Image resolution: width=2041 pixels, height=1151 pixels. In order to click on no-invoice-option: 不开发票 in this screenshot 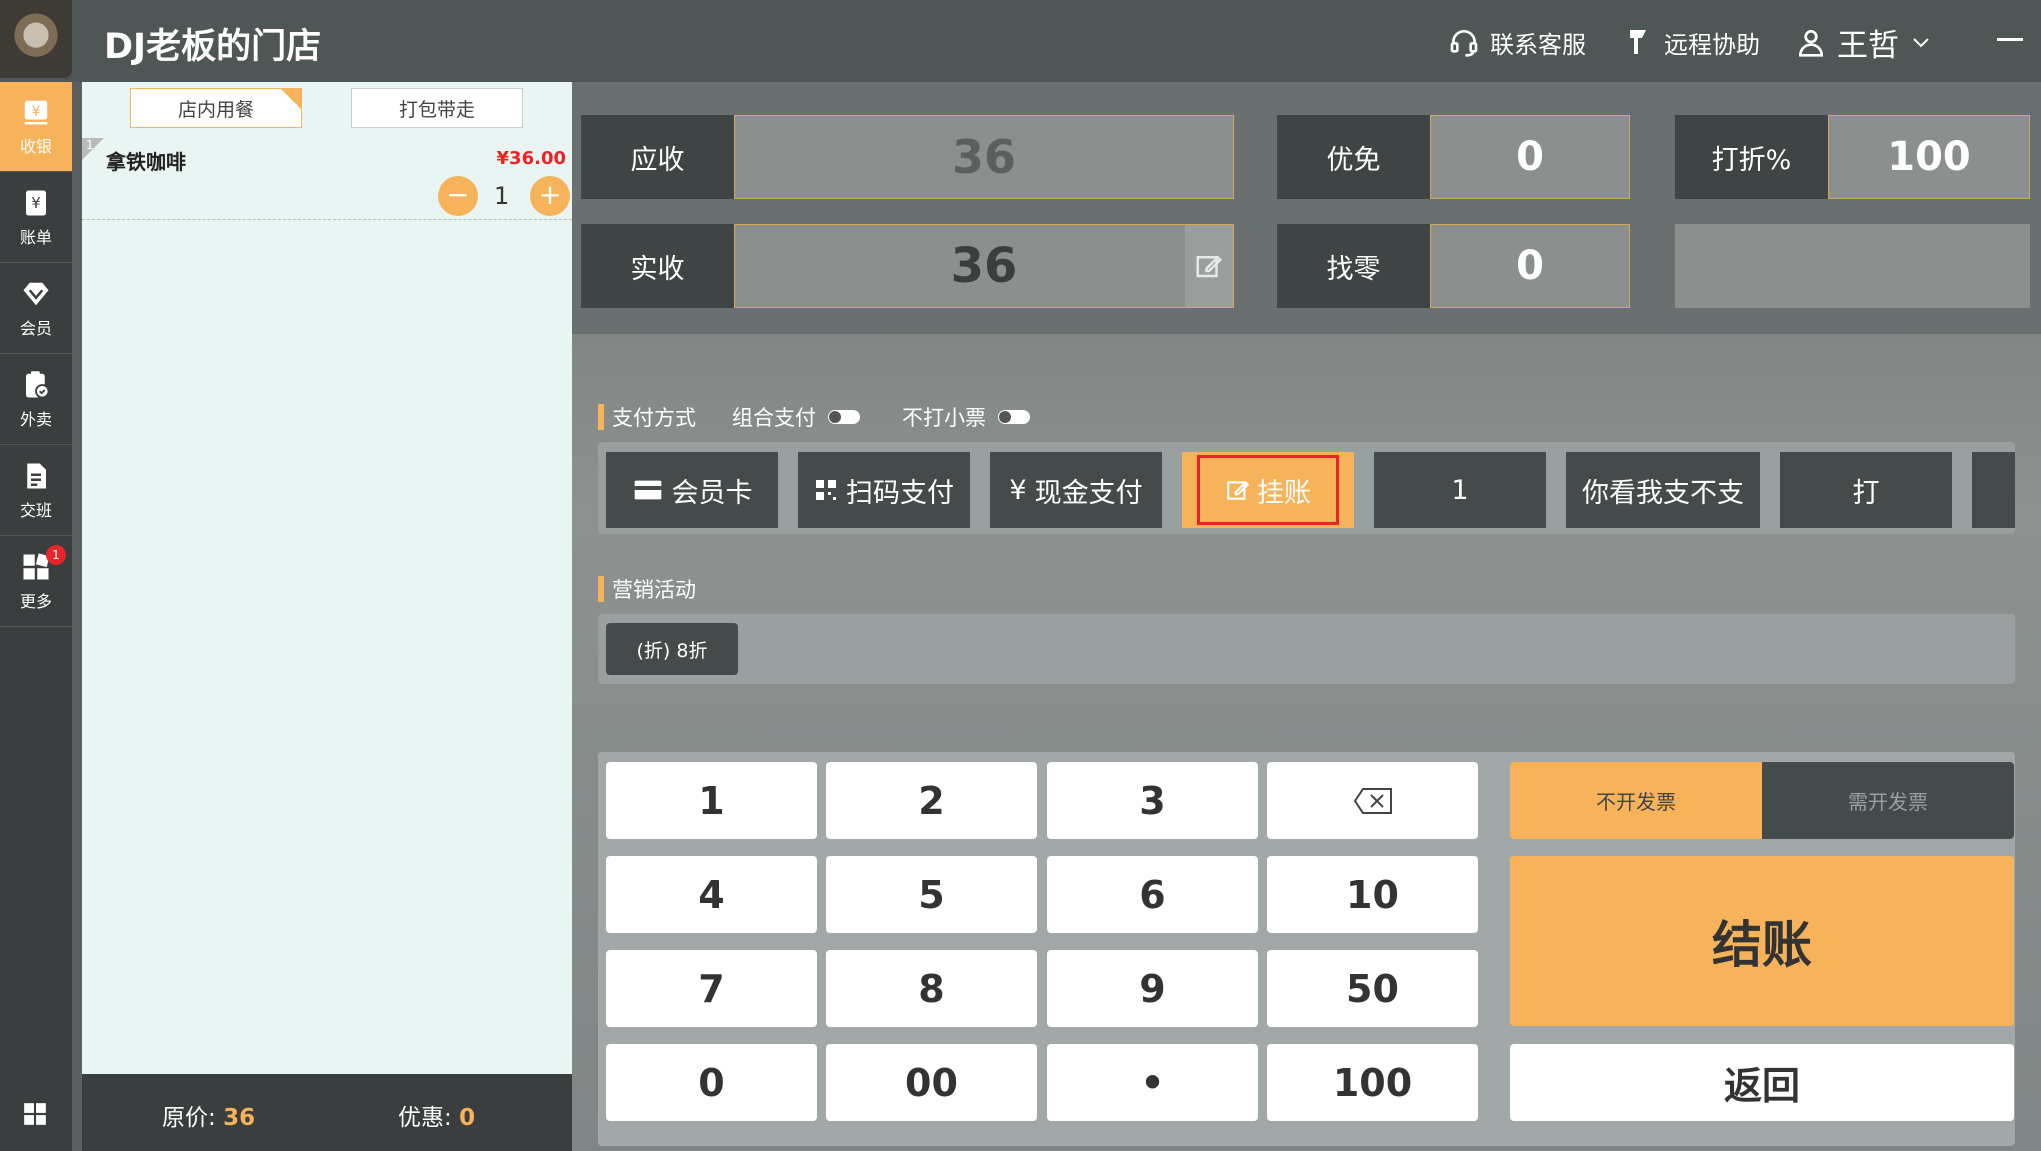, I will do `click(1636, 800)`.